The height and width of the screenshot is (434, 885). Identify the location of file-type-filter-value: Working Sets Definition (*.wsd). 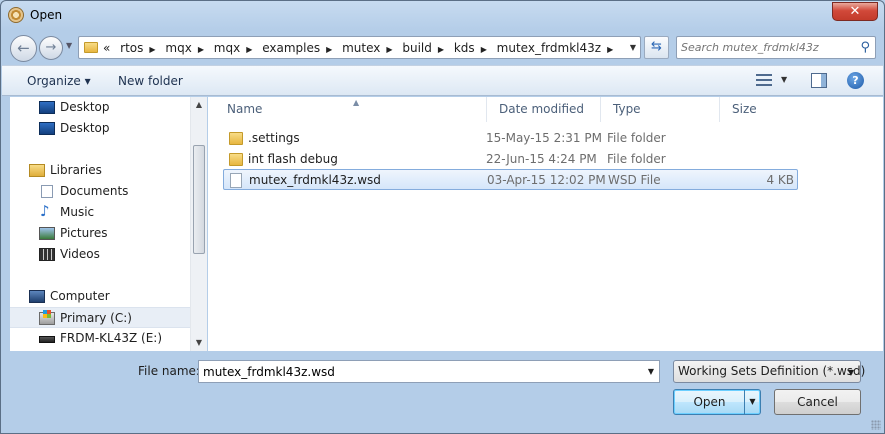
(772, 371).